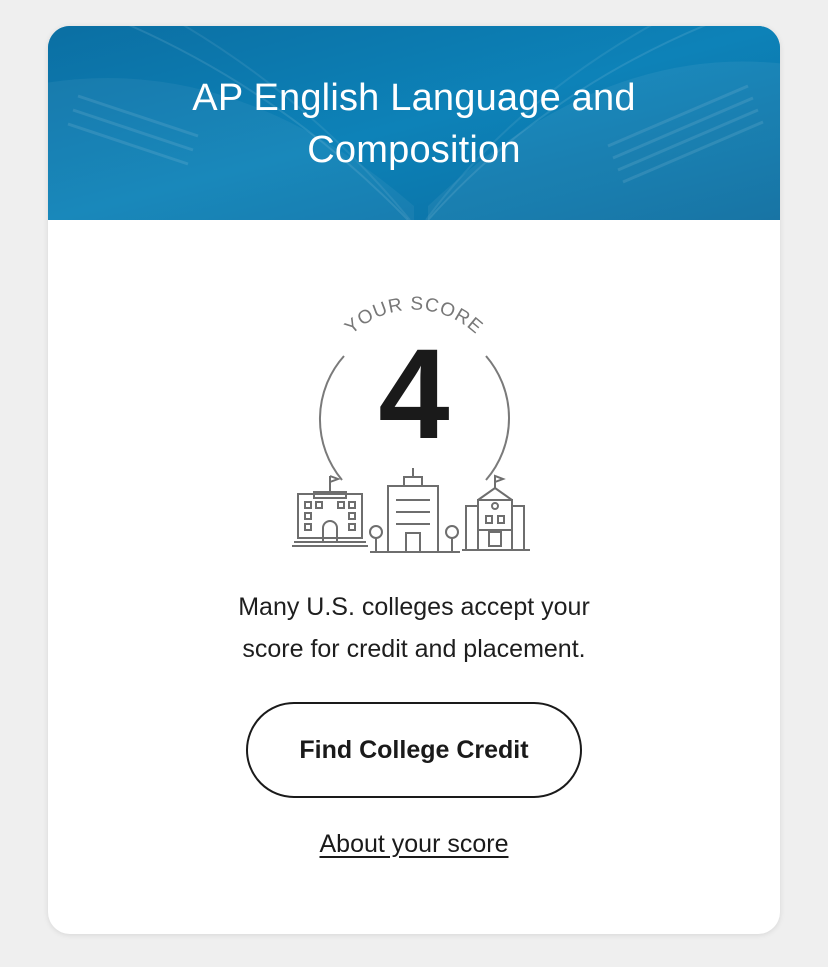 This screenshot has width=828, height=967. I want to click on score-value: 4, so click(414, 394).